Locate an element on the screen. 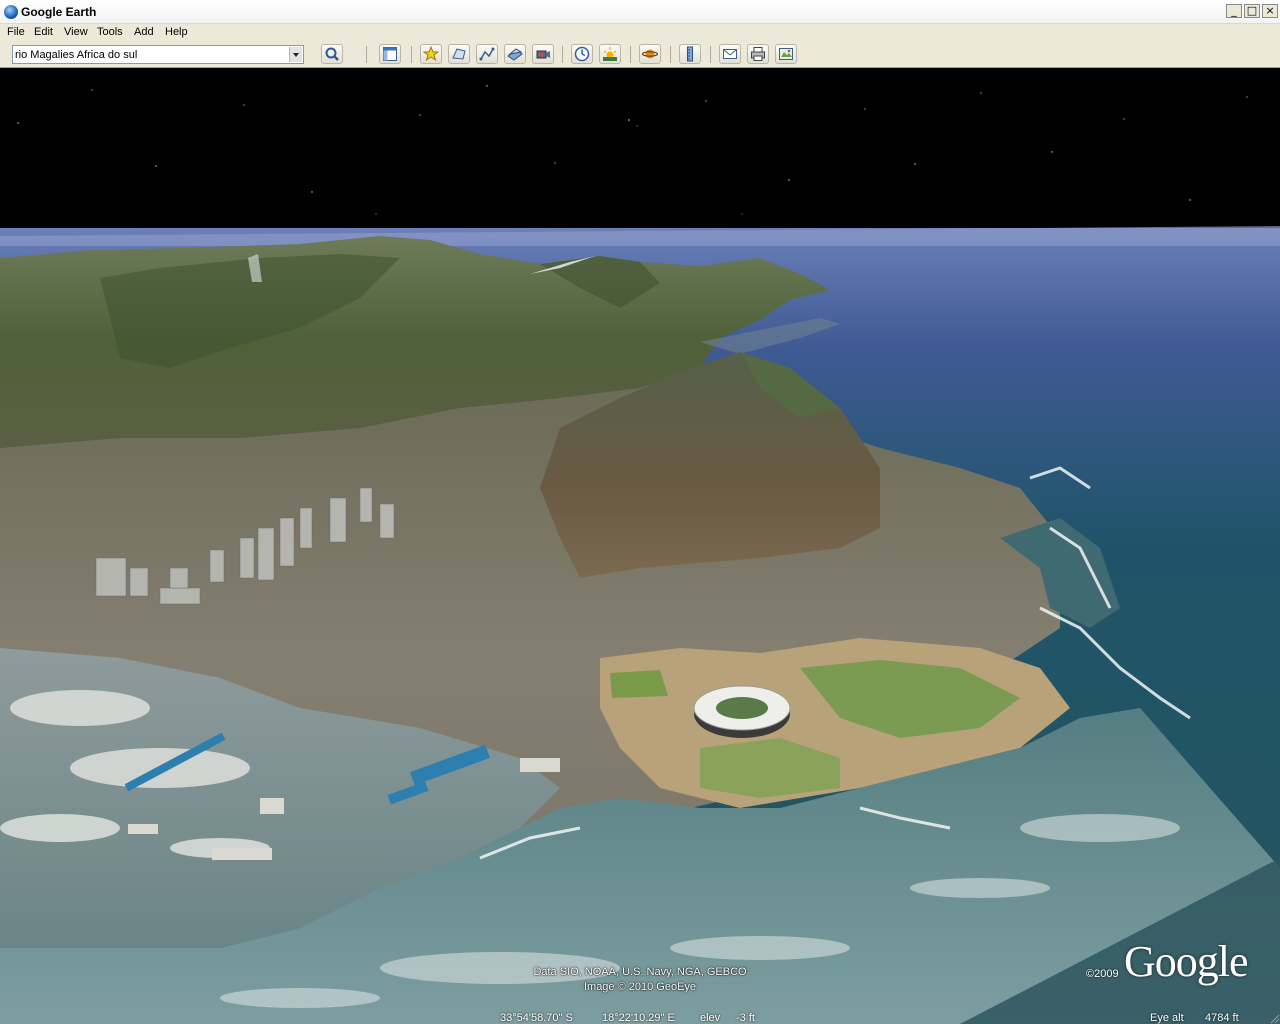  add-placemark-button is located at coordinates (431, 54).